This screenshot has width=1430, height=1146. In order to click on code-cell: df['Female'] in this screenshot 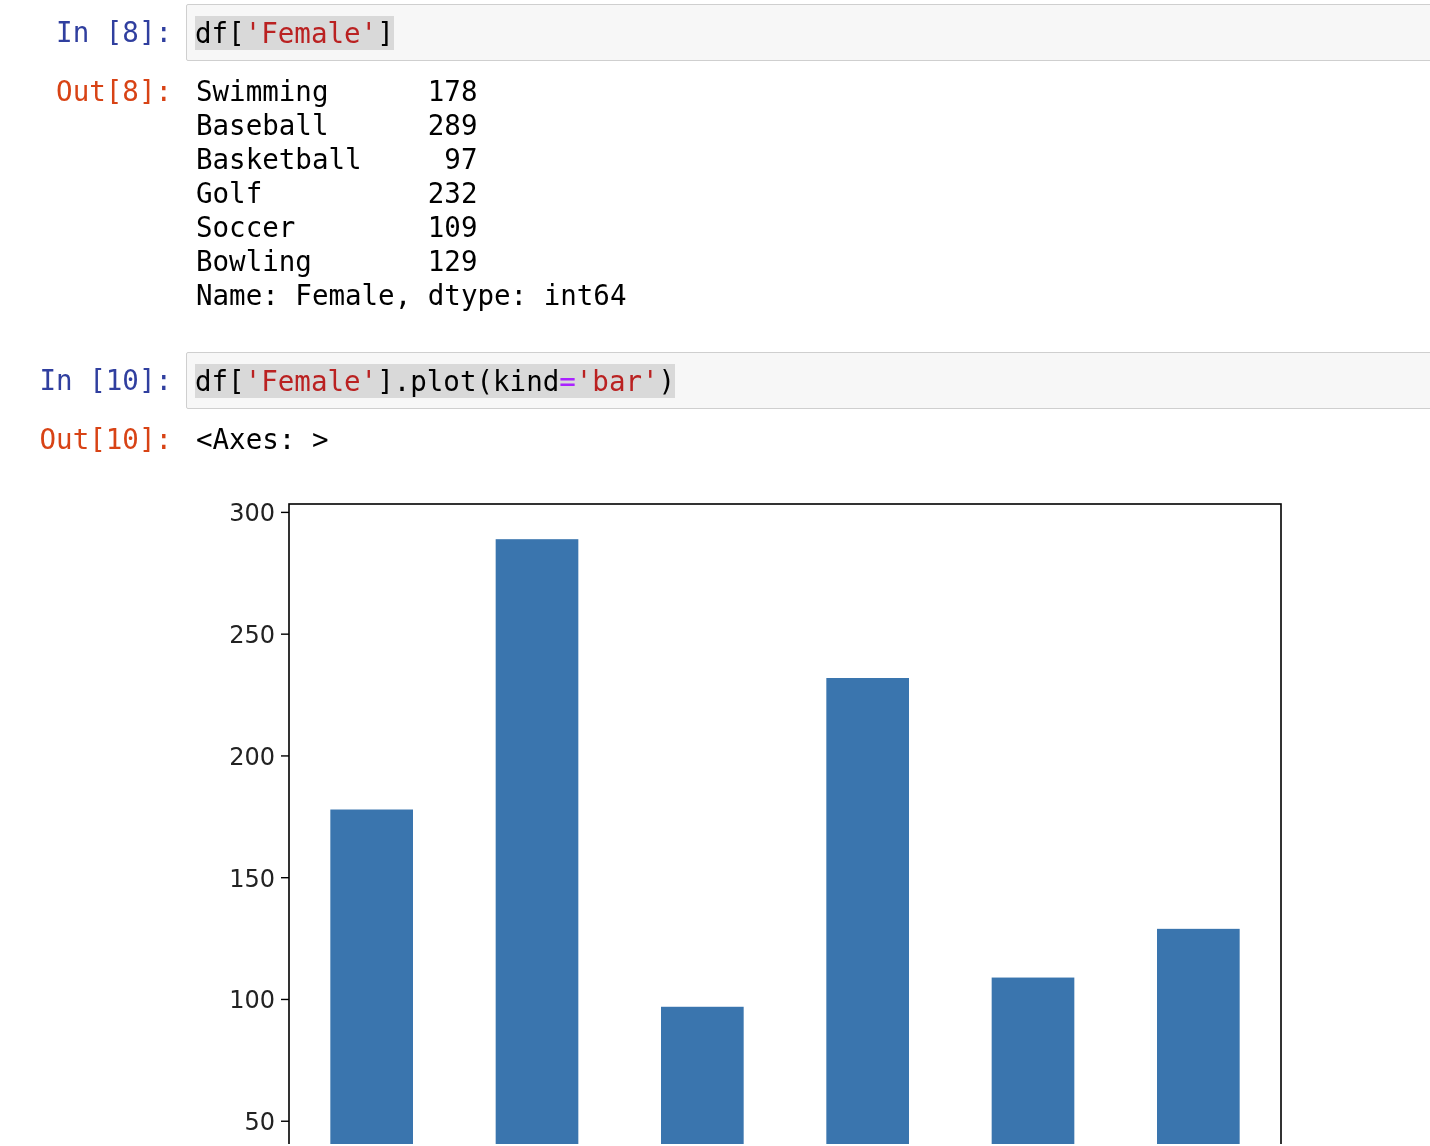, I will do `click(808, 32)`.